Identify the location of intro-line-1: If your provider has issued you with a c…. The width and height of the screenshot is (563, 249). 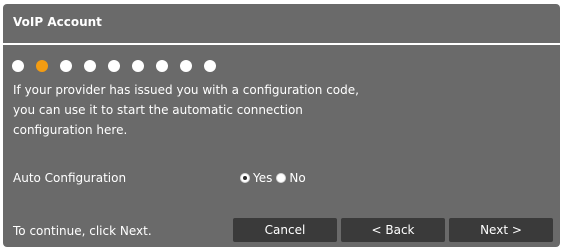
(186, 90).